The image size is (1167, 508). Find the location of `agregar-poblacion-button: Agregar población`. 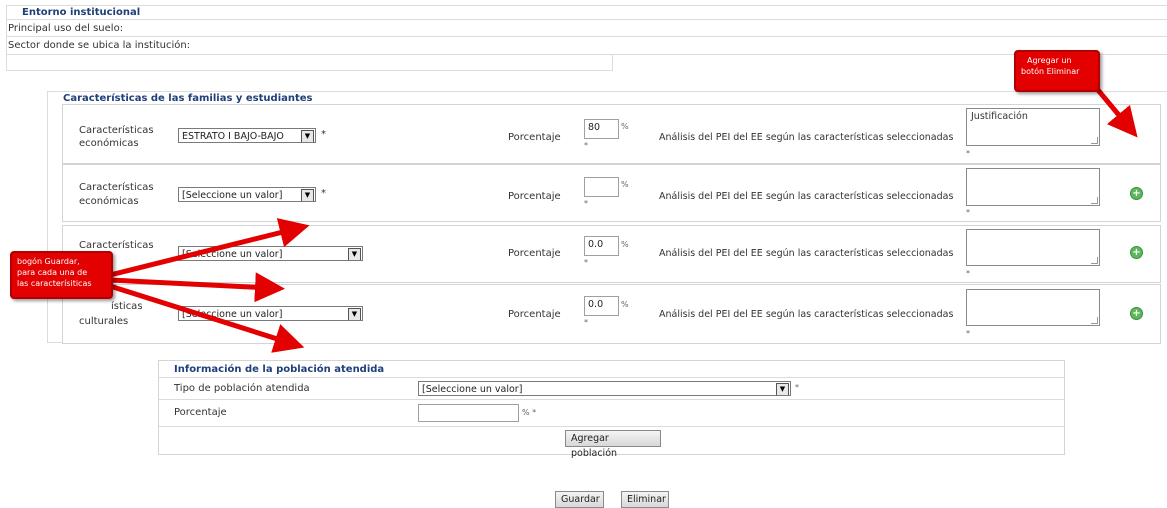

agregar-poblacion-button: Agregar población is located at coordinates (613, 444).